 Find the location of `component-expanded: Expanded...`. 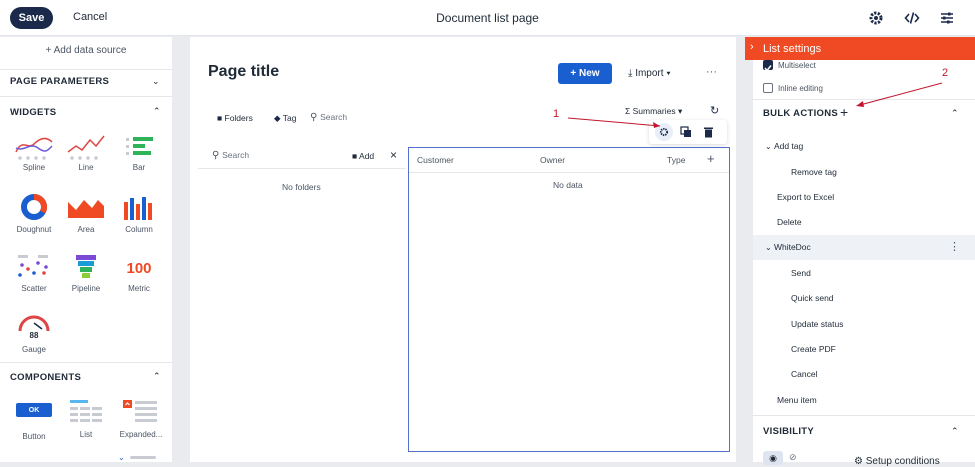

component-expanded: Expanded... is located at coordinates (141, 419).